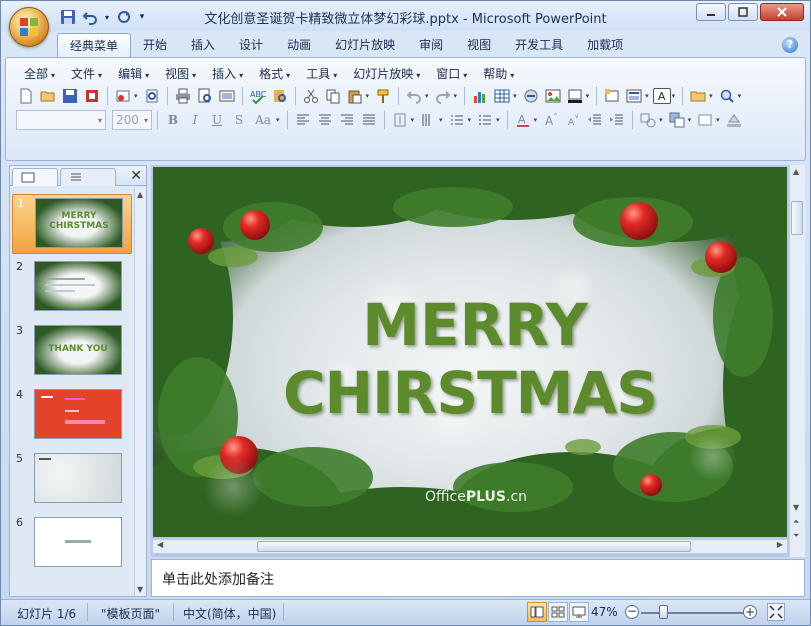  Describe the element at coordinates (523, 120) in the screenshot. I see `font-color-icon: A` at that location.